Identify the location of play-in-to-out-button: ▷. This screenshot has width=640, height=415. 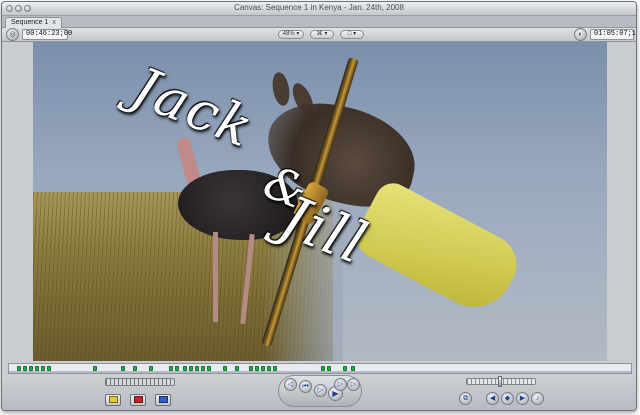
(320, 390).